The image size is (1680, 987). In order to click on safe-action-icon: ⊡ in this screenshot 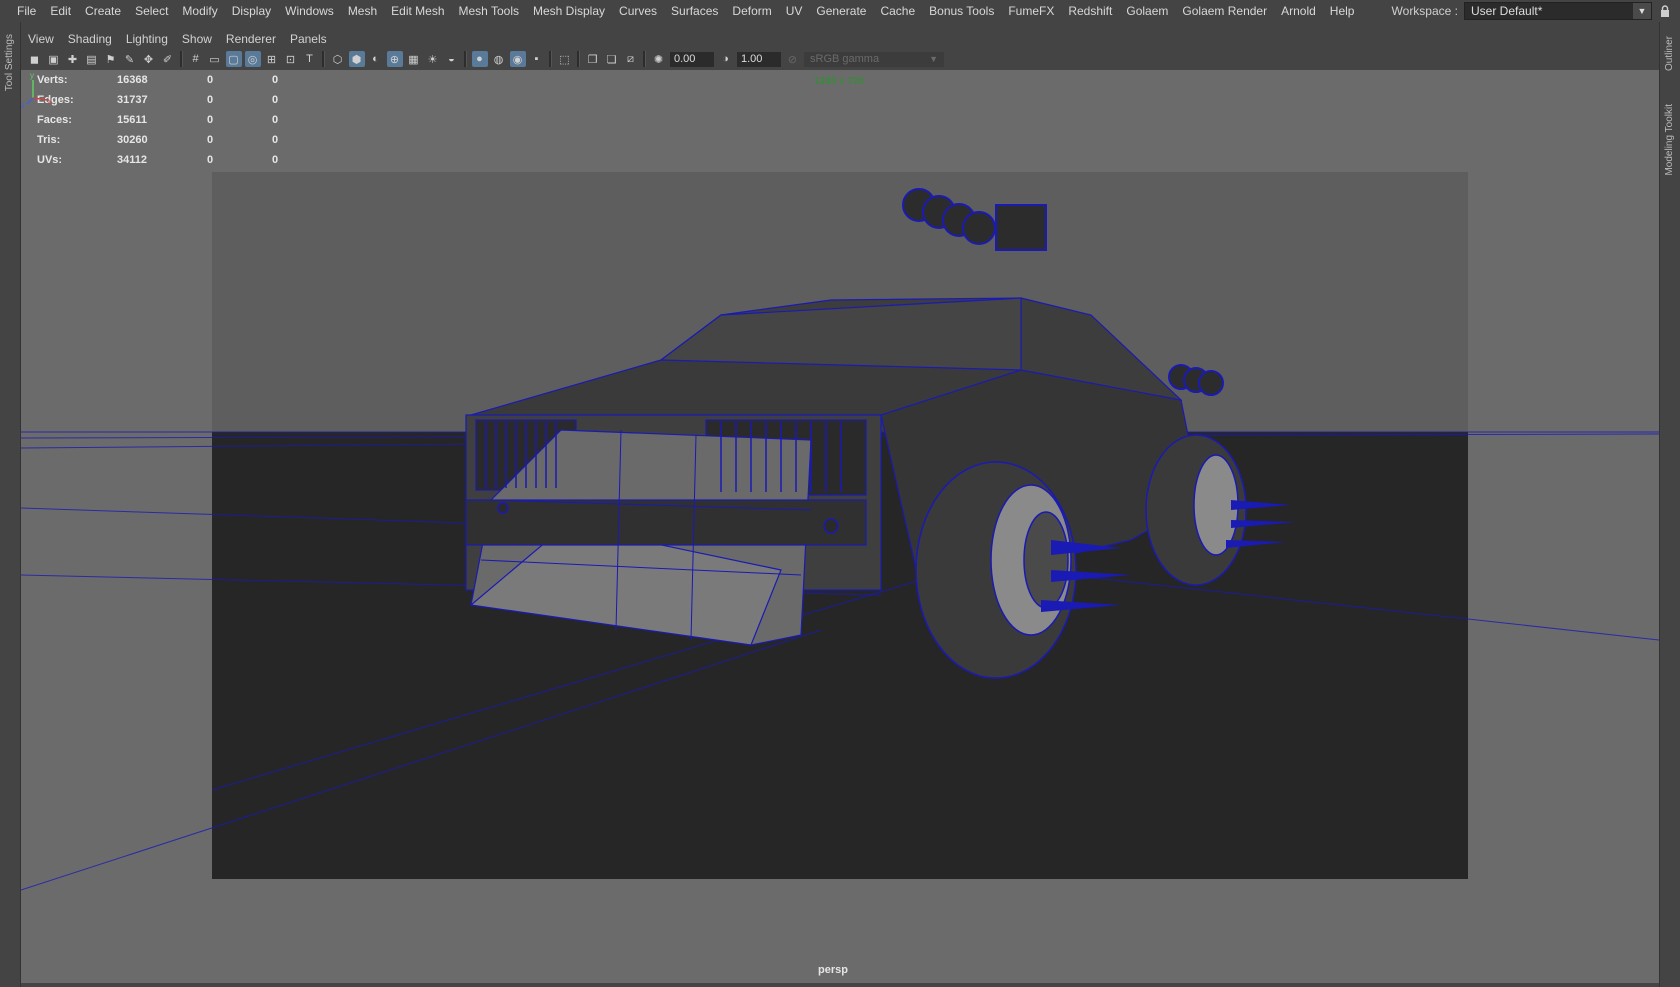, I will do `click(291, 59)`.